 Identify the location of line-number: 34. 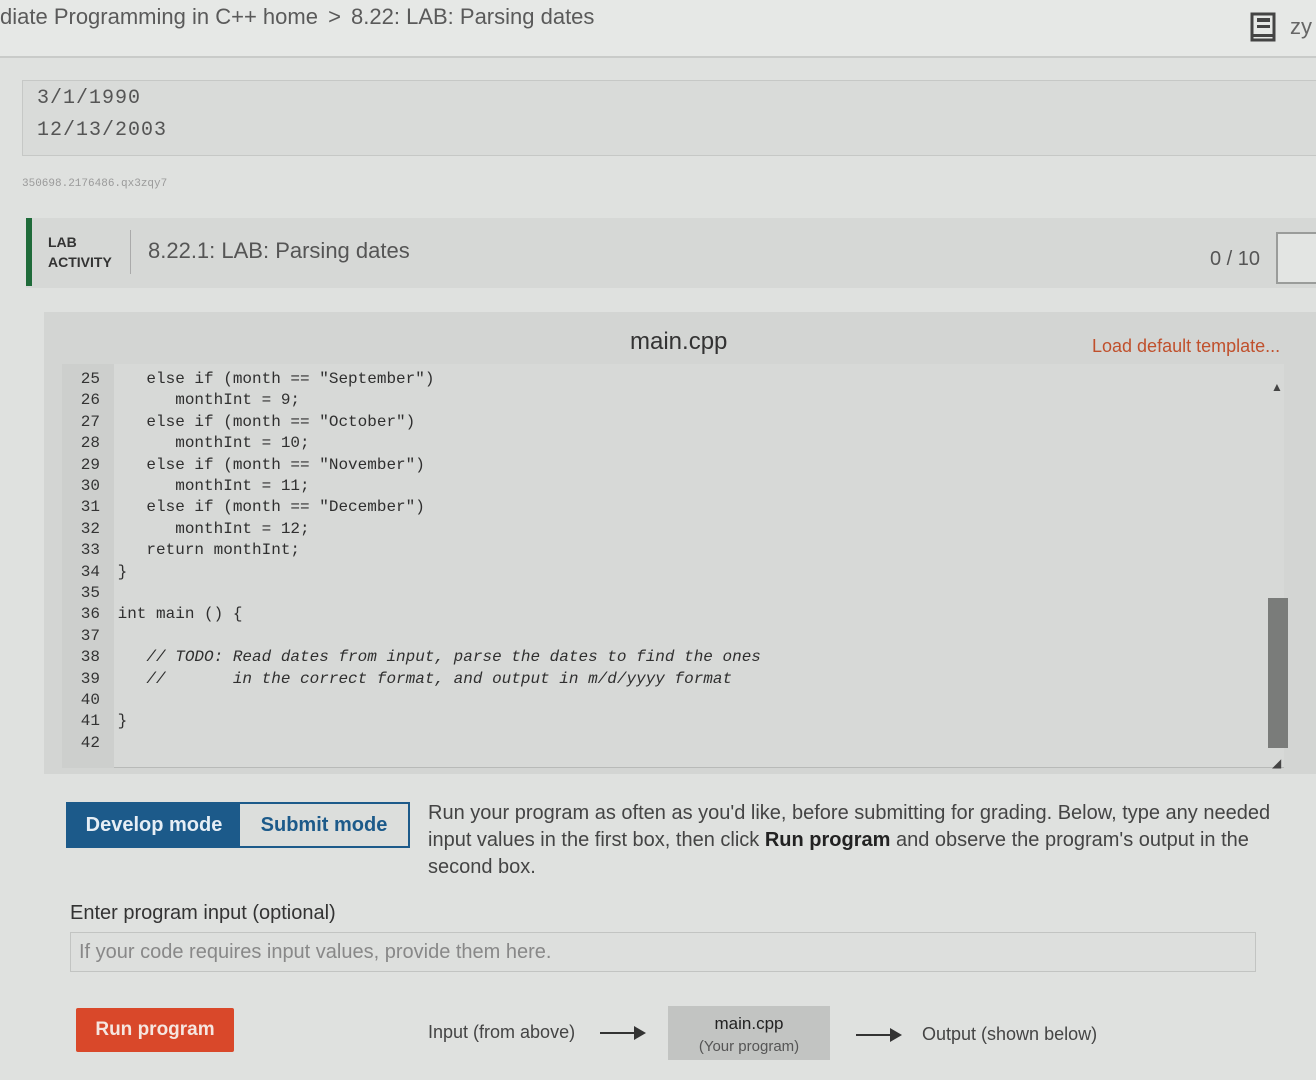
(90, 571).